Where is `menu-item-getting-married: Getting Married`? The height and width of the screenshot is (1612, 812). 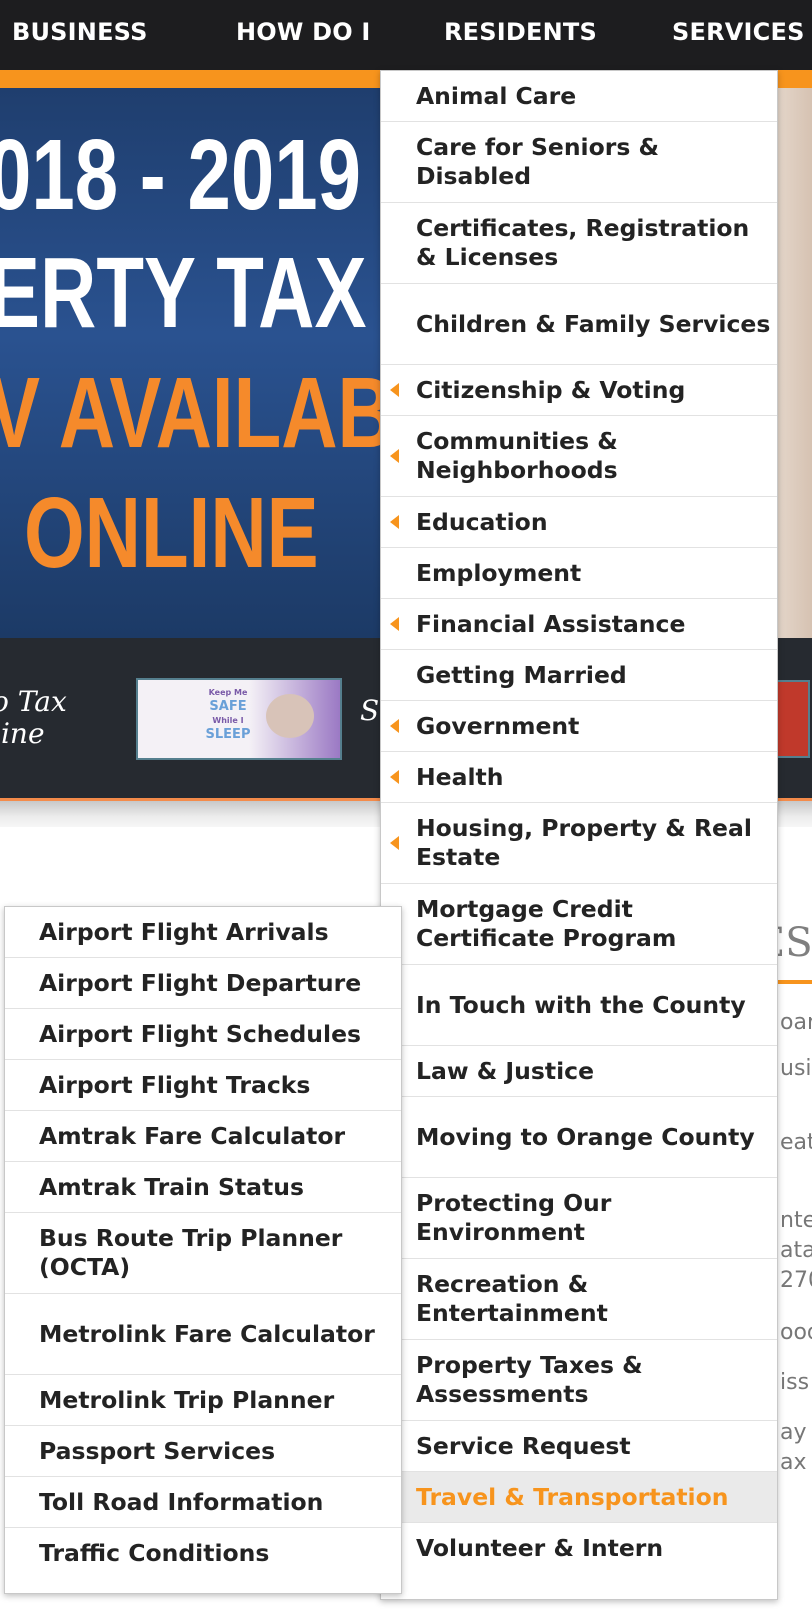 menu-item-getting-married: Getting Married is located at coordinates (579, 675).